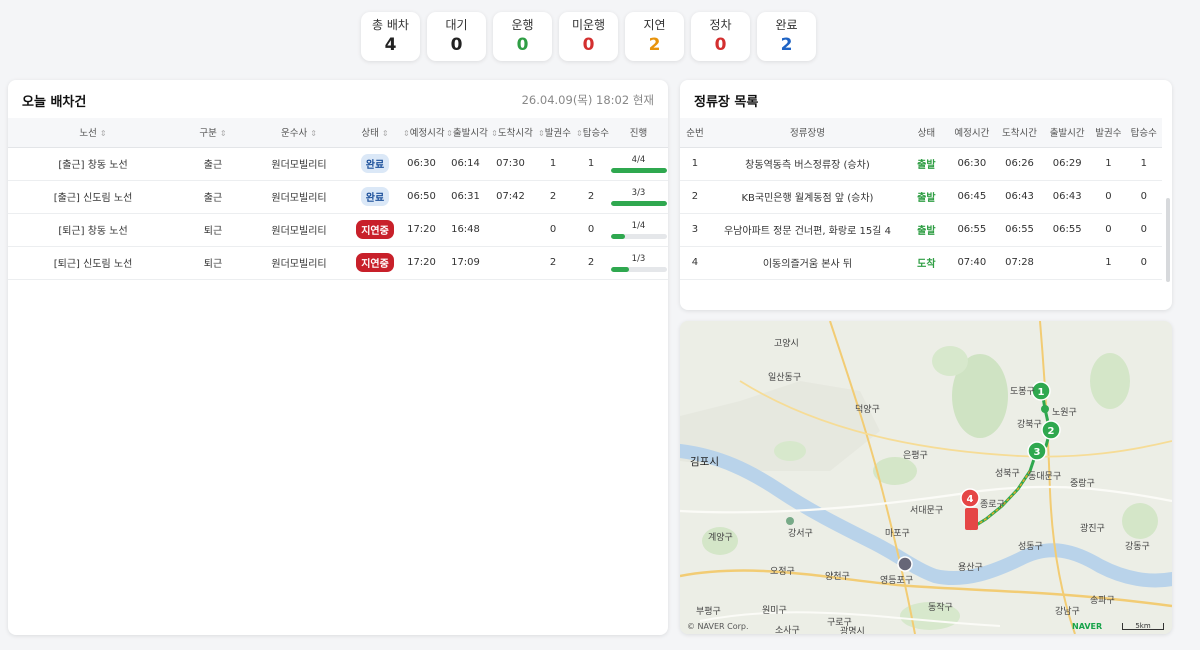 The image size is (1200, 650). Describe the element at coordinates (510, 164) in the screenshot. I see `dispatch-arrived-cell: 07:30` at that location.